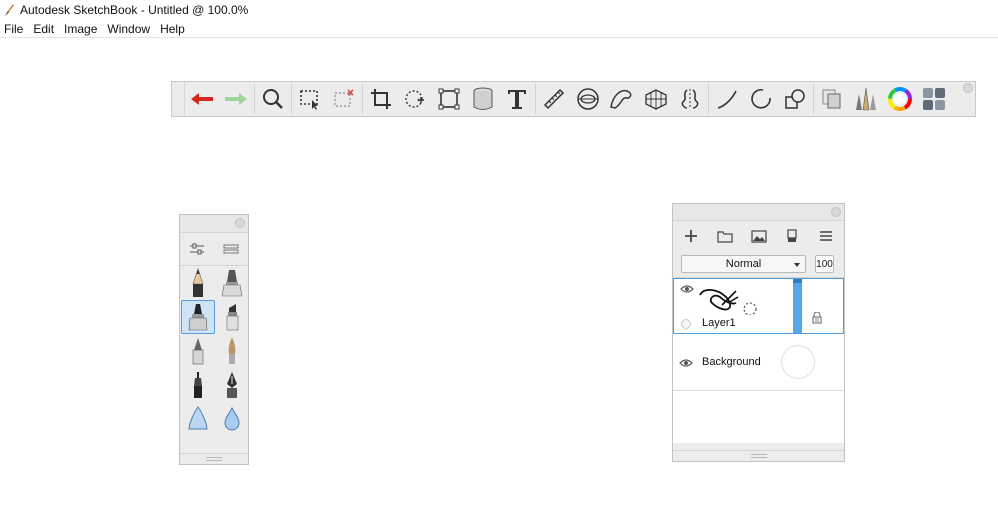 The height and width of the screenshot is (530, 998). I want to click on transform-button, so click(449, 99).